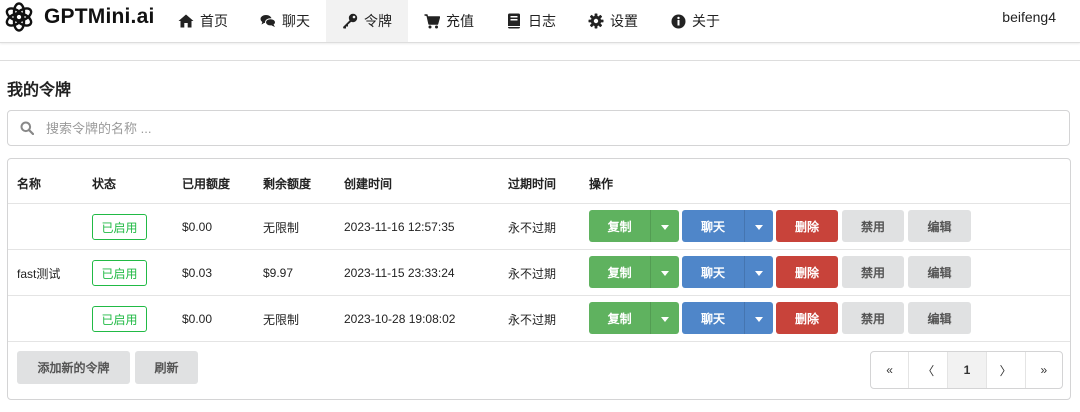  What do you see at coordinates (368, 183) in the screenshot?
I see `column-header-created-time: 创建时间` at bounding box center [368, 183].